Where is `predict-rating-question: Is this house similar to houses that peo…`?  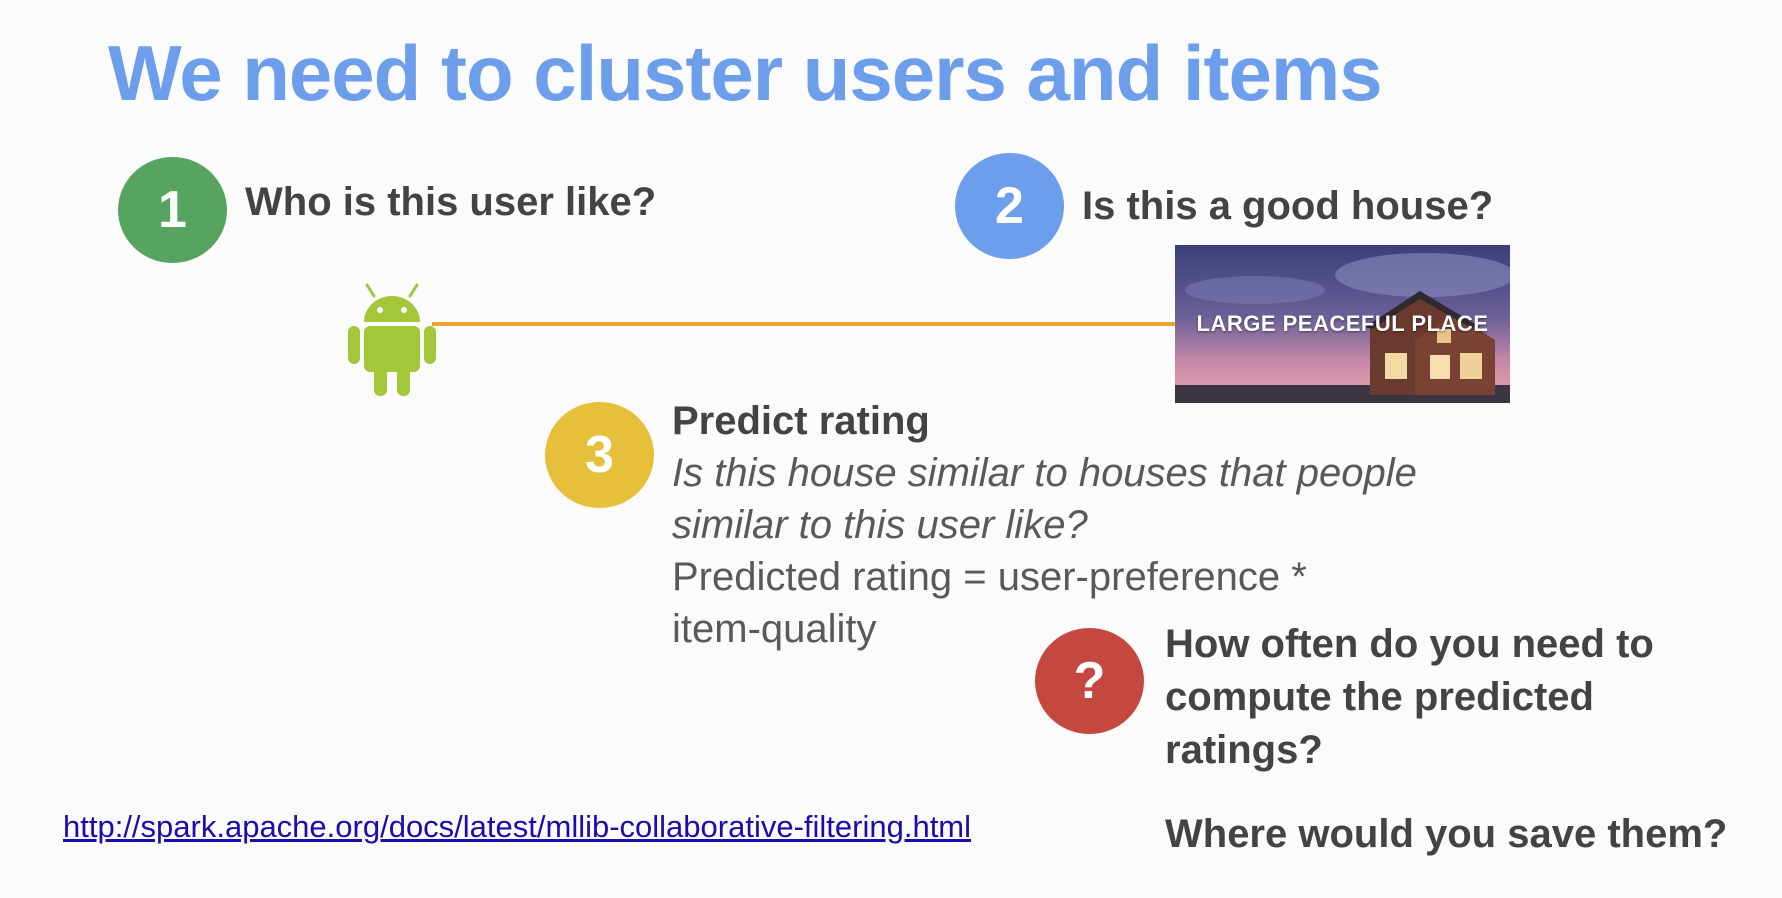 predict-rating-question: Is this house similar to houses that peo… is located at coordinates (1044, 499).